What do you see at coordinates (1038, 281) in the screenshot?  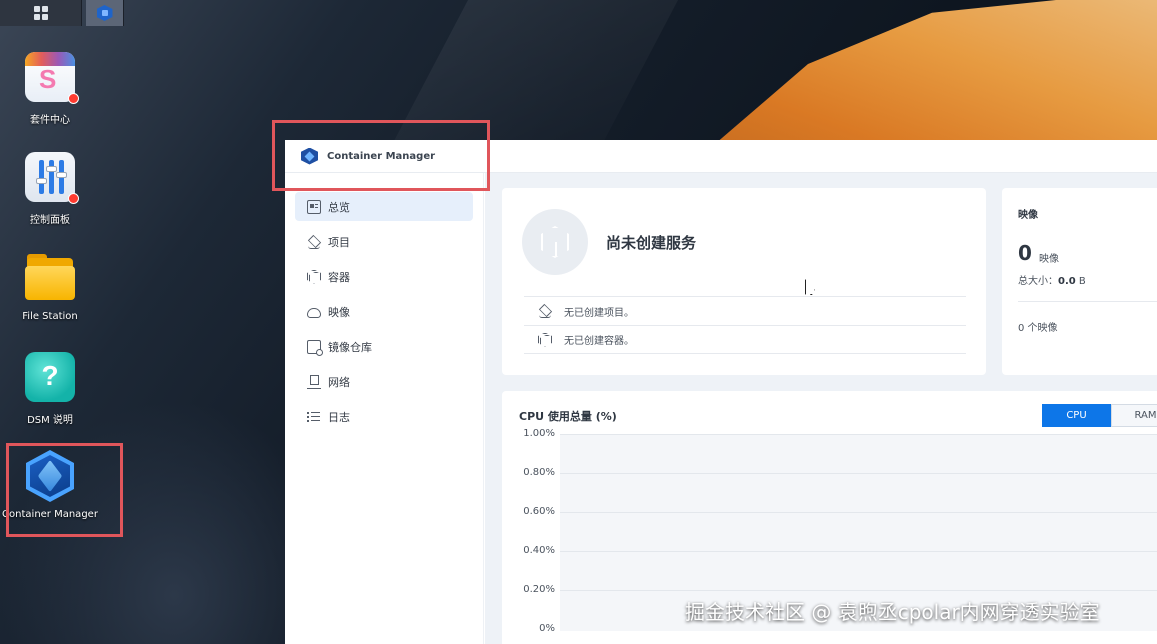 I see `image-size-label: 总大小：` at bounding box center [1038, 281].